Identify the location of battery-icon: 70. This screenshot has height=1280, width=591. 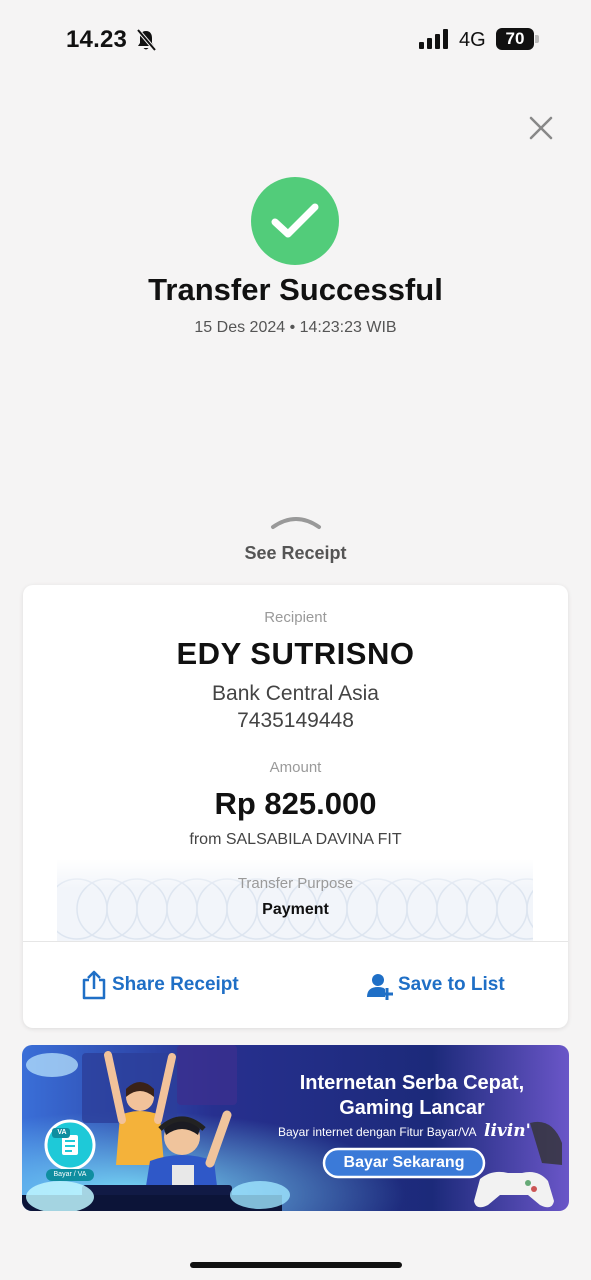
(515, 39).